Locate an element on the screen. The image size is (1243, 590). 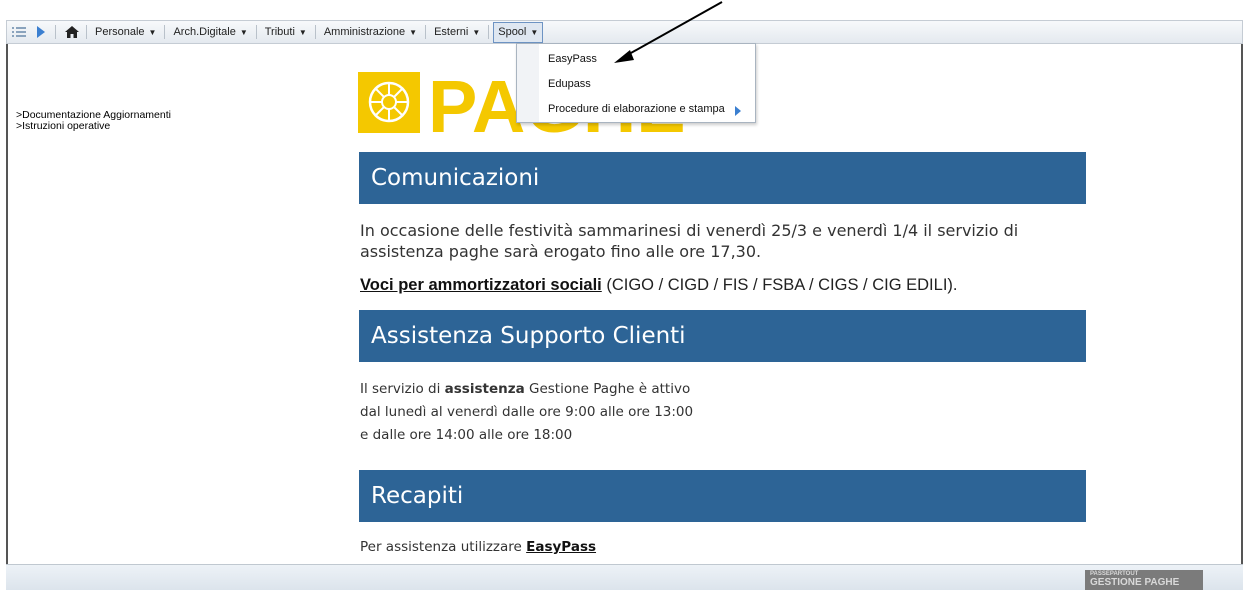
menu-tributi: Tributi ▼ is located at coordinates (286, 32).